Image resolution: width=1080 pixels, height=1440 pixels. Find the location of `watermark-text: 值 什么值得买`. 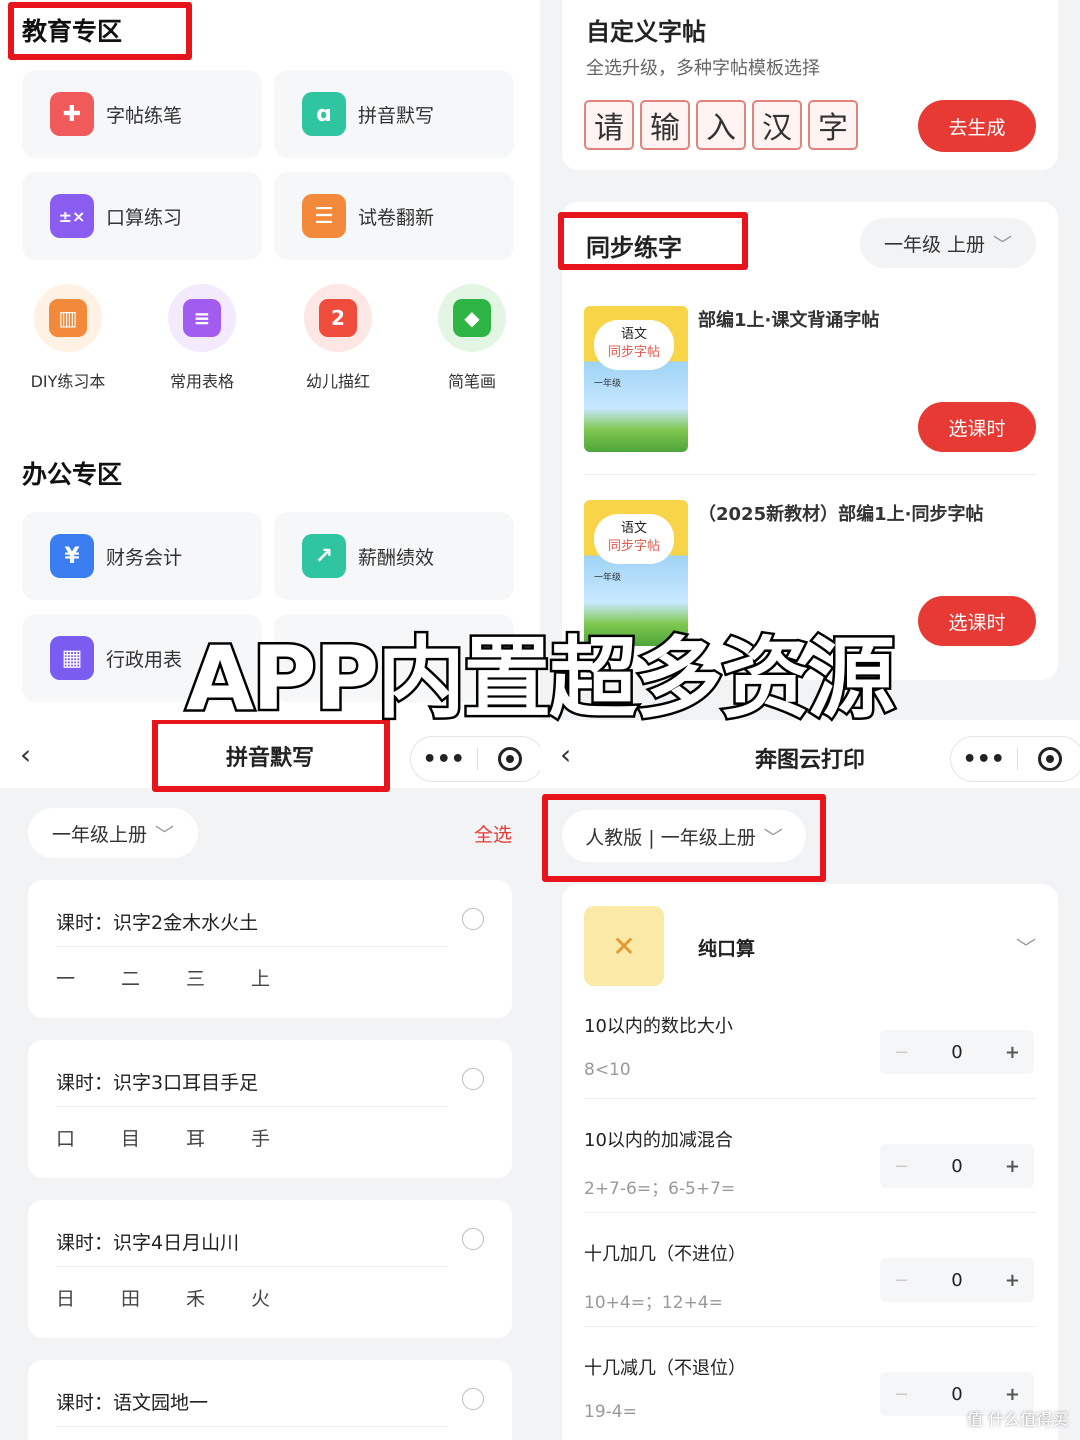

watermark-text: 值 什么值得买 is located at coordinates (1017, 1419).